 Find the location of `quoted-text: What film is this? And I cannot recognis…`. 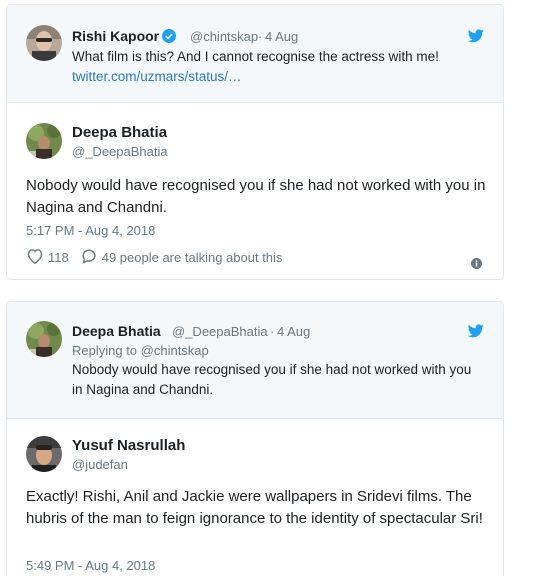

quoted-text: What film is this? And I cannot recognis… is located at coordinates (255, 56).